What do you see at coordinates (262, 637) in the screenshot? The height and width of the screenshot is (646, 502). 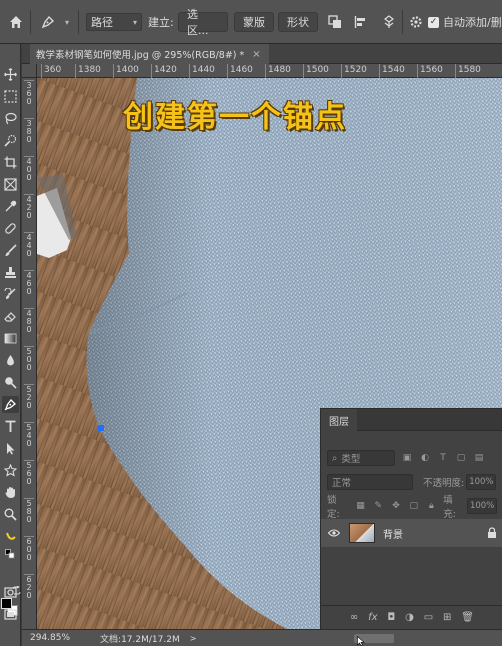 I see `status-bar: 294.85% 文档:17.2M/17.2M >` at bounding box center [262, 637].